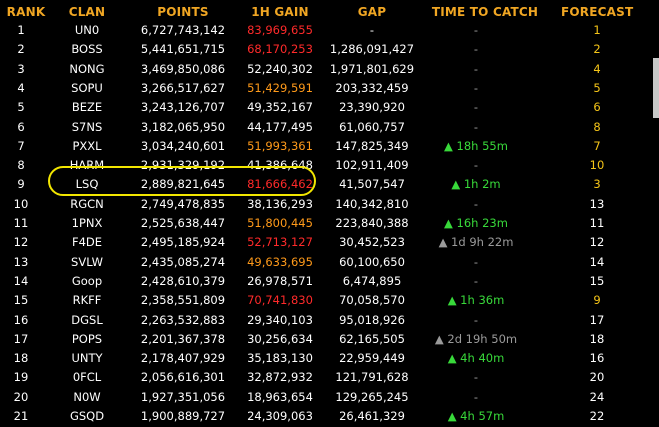  What do you see at coordinates (21, 145) in the screenshot?
I see `rank-cell: 7` at bounding box center [21, 145].